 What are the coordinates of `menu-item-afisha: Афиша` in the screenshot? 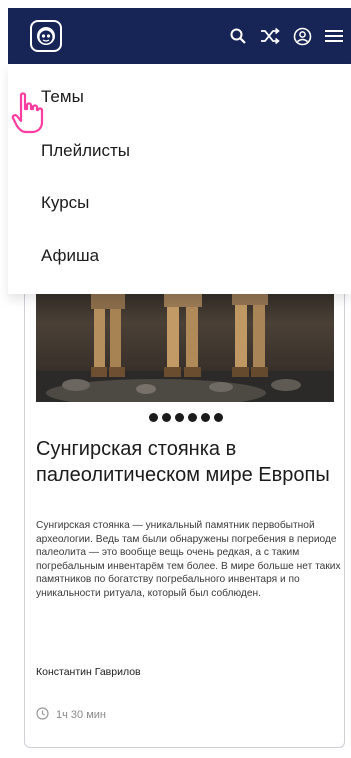 It's located at (70, 256).